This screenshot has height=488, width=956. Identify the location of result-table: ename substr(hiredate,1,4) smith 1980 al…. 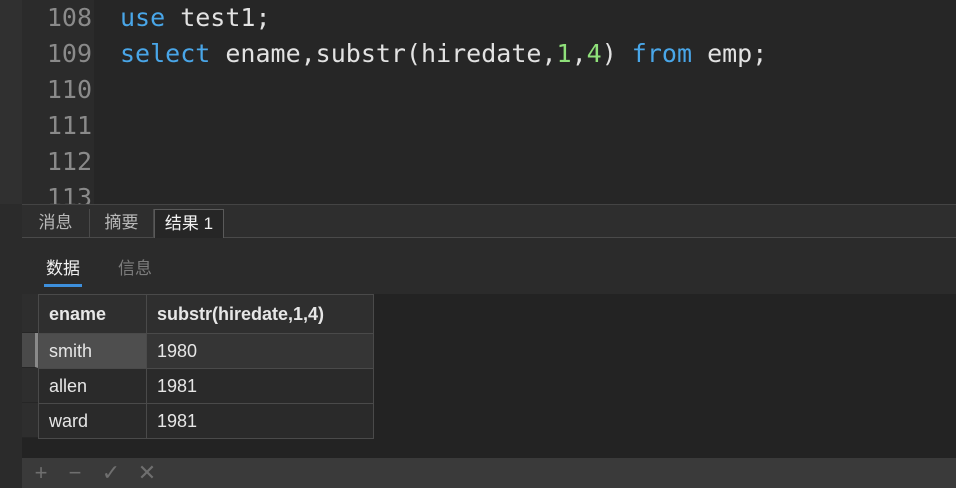
(206, 366).